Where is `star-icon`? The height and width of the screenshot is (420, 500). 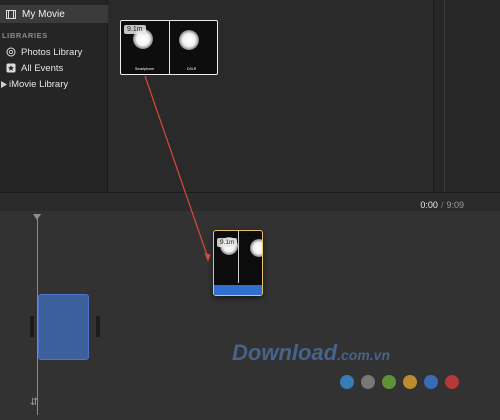 star-icon is located at coordinates (11, 68).